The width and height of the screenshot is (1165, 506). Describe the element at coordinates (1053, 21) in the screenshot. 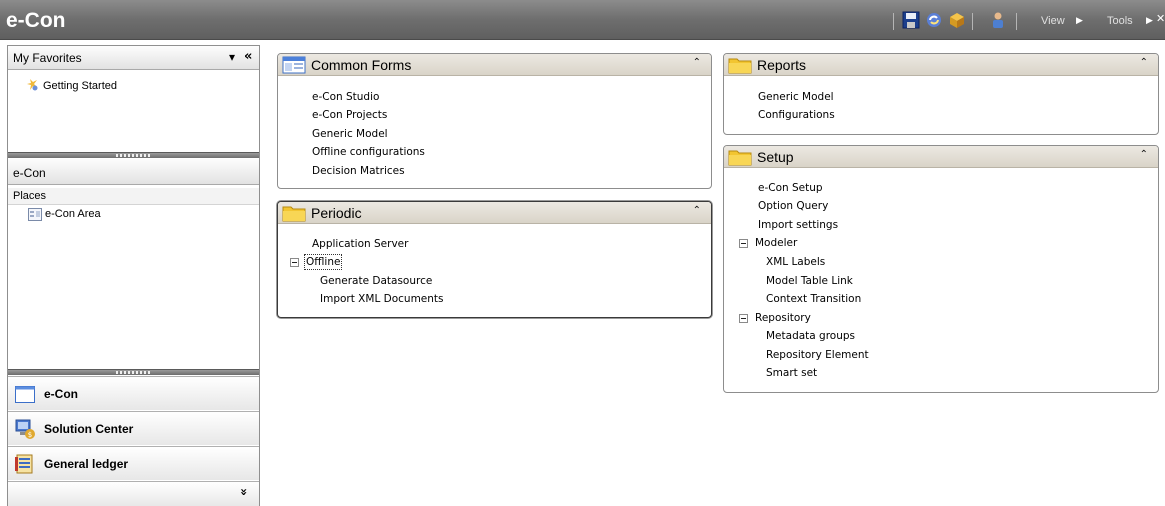

I see `view-menu: View` at that location.